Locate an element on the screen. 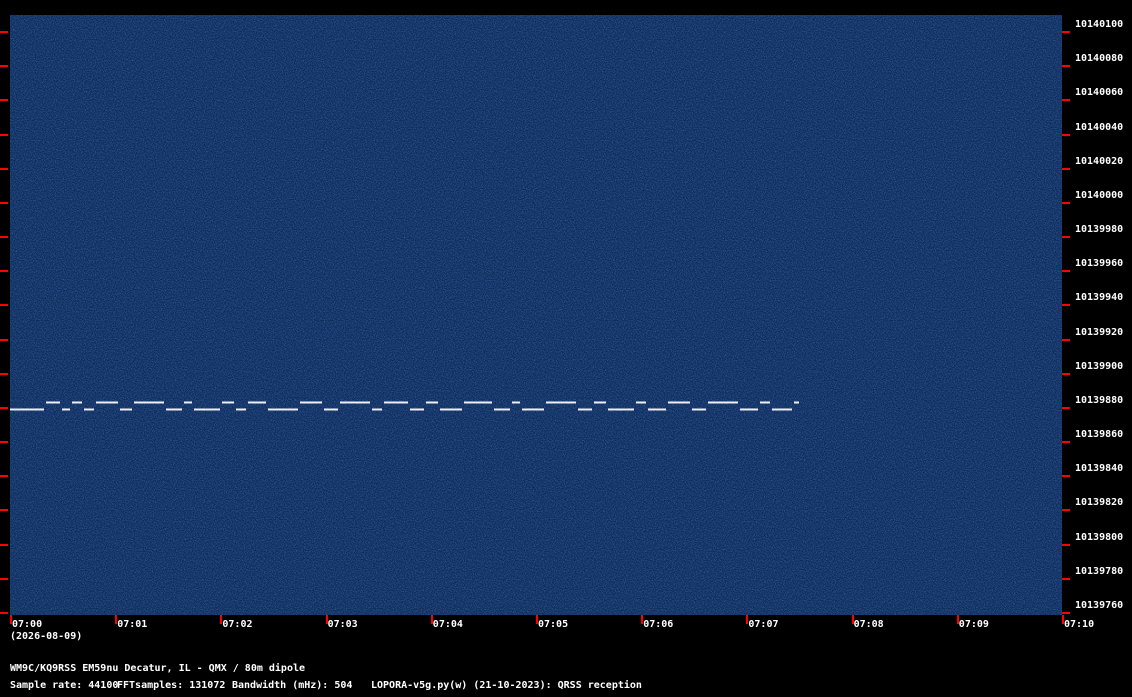 This screenshot has width=1132, height=697. date-label: (2026-08-09) is located at coordinates (46, 636).